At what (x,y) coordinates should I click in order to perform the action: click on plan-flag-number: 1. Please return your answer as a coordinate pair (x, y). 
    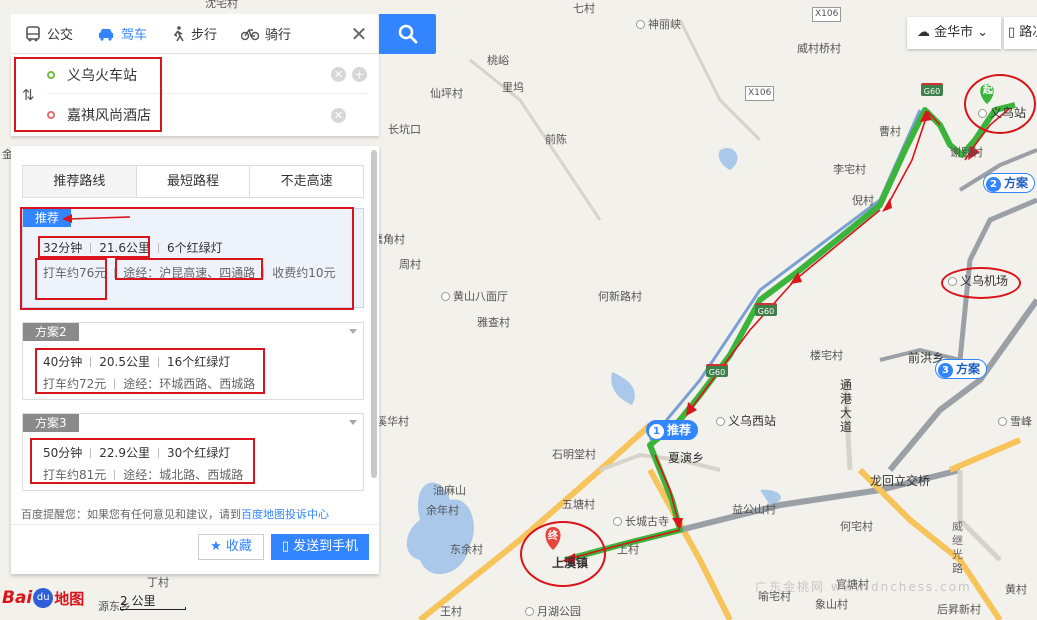
    Looking at the image, I should click on (656, 431).